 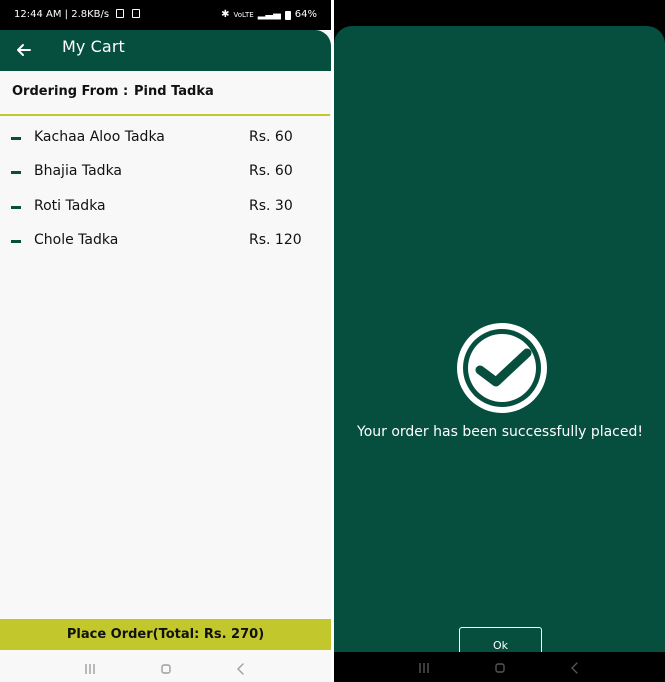 I want to click on cart-item-price: Rs. 120, so click(x=275, y=240).